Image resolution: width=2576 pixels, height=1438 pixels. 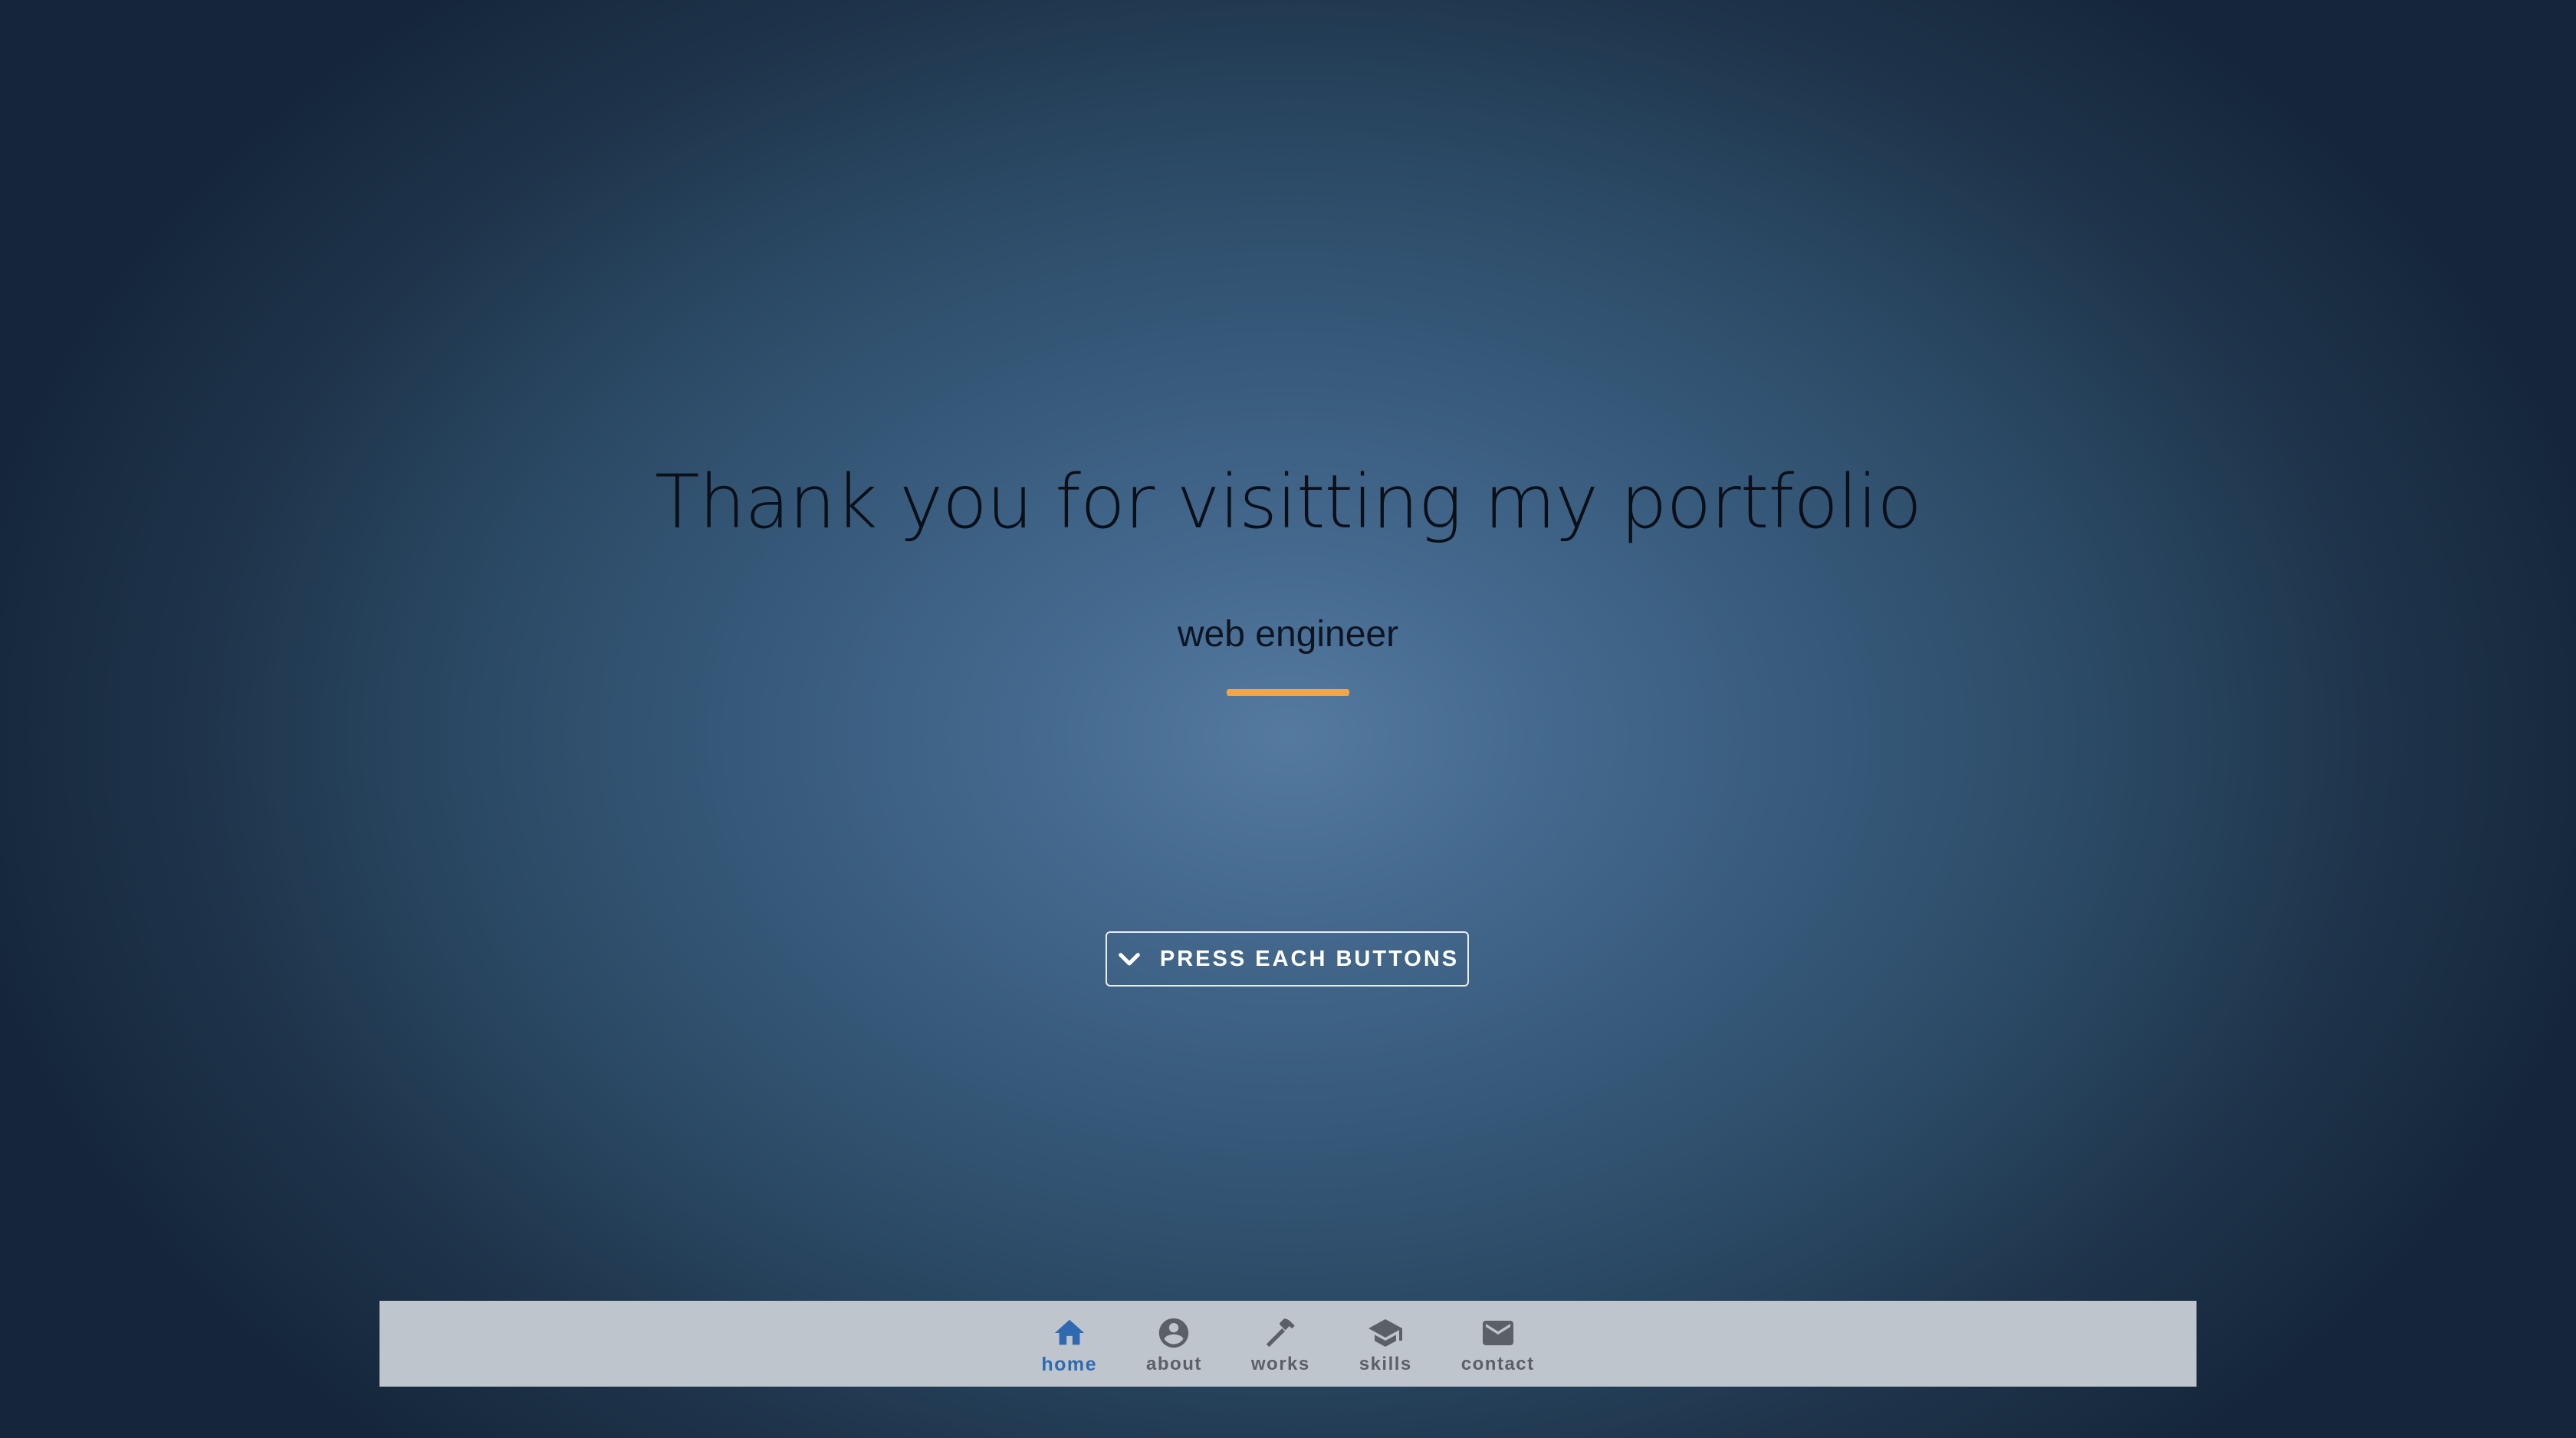 I want to click on hero-title: Thank you for visitting my portfolio, so click(x=1288, y=502).